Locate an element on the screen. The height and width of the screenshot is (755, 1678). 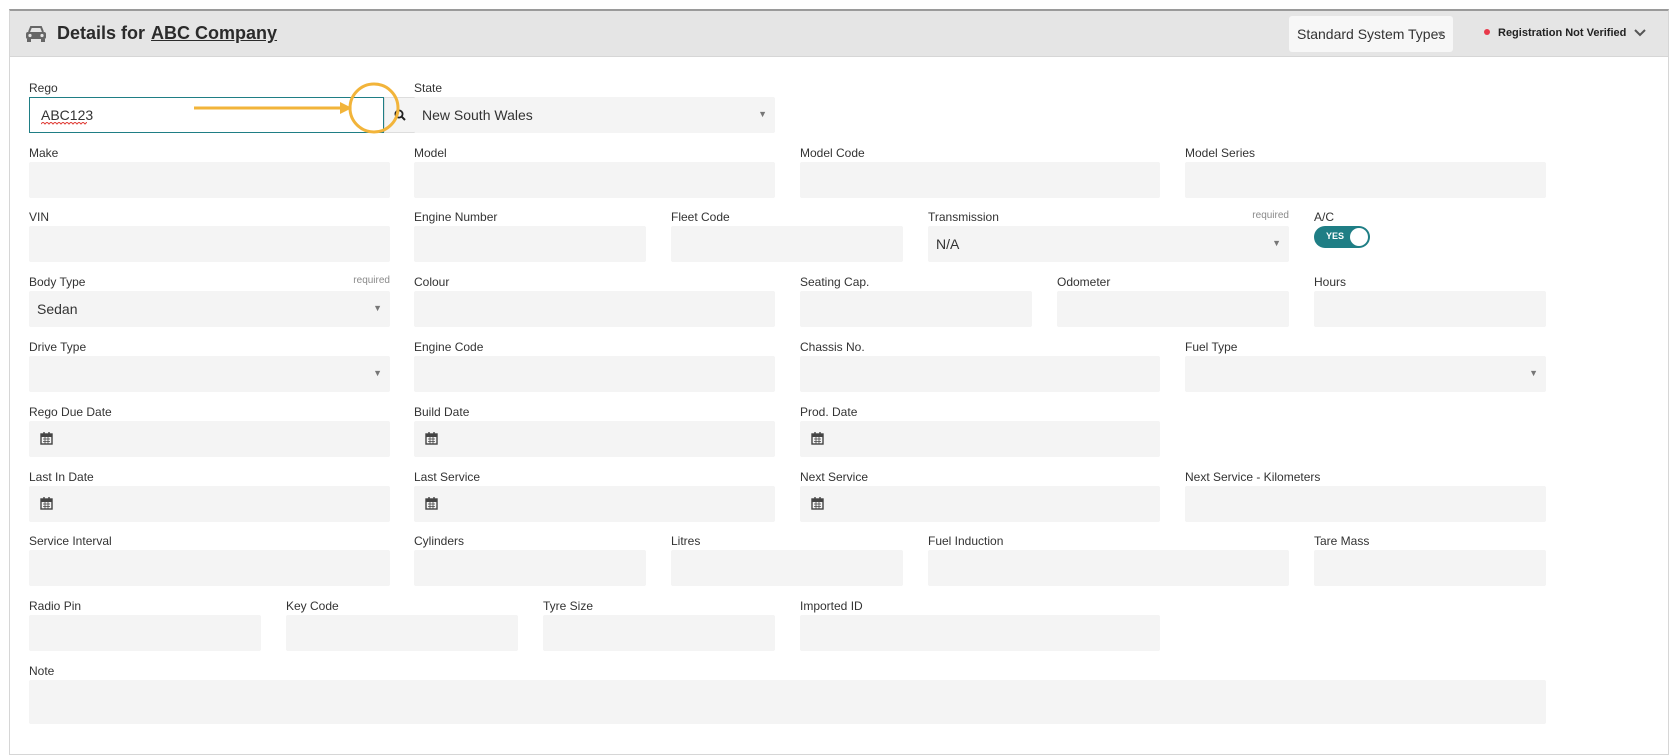
model-code-input is located at coordinates (980, 180).